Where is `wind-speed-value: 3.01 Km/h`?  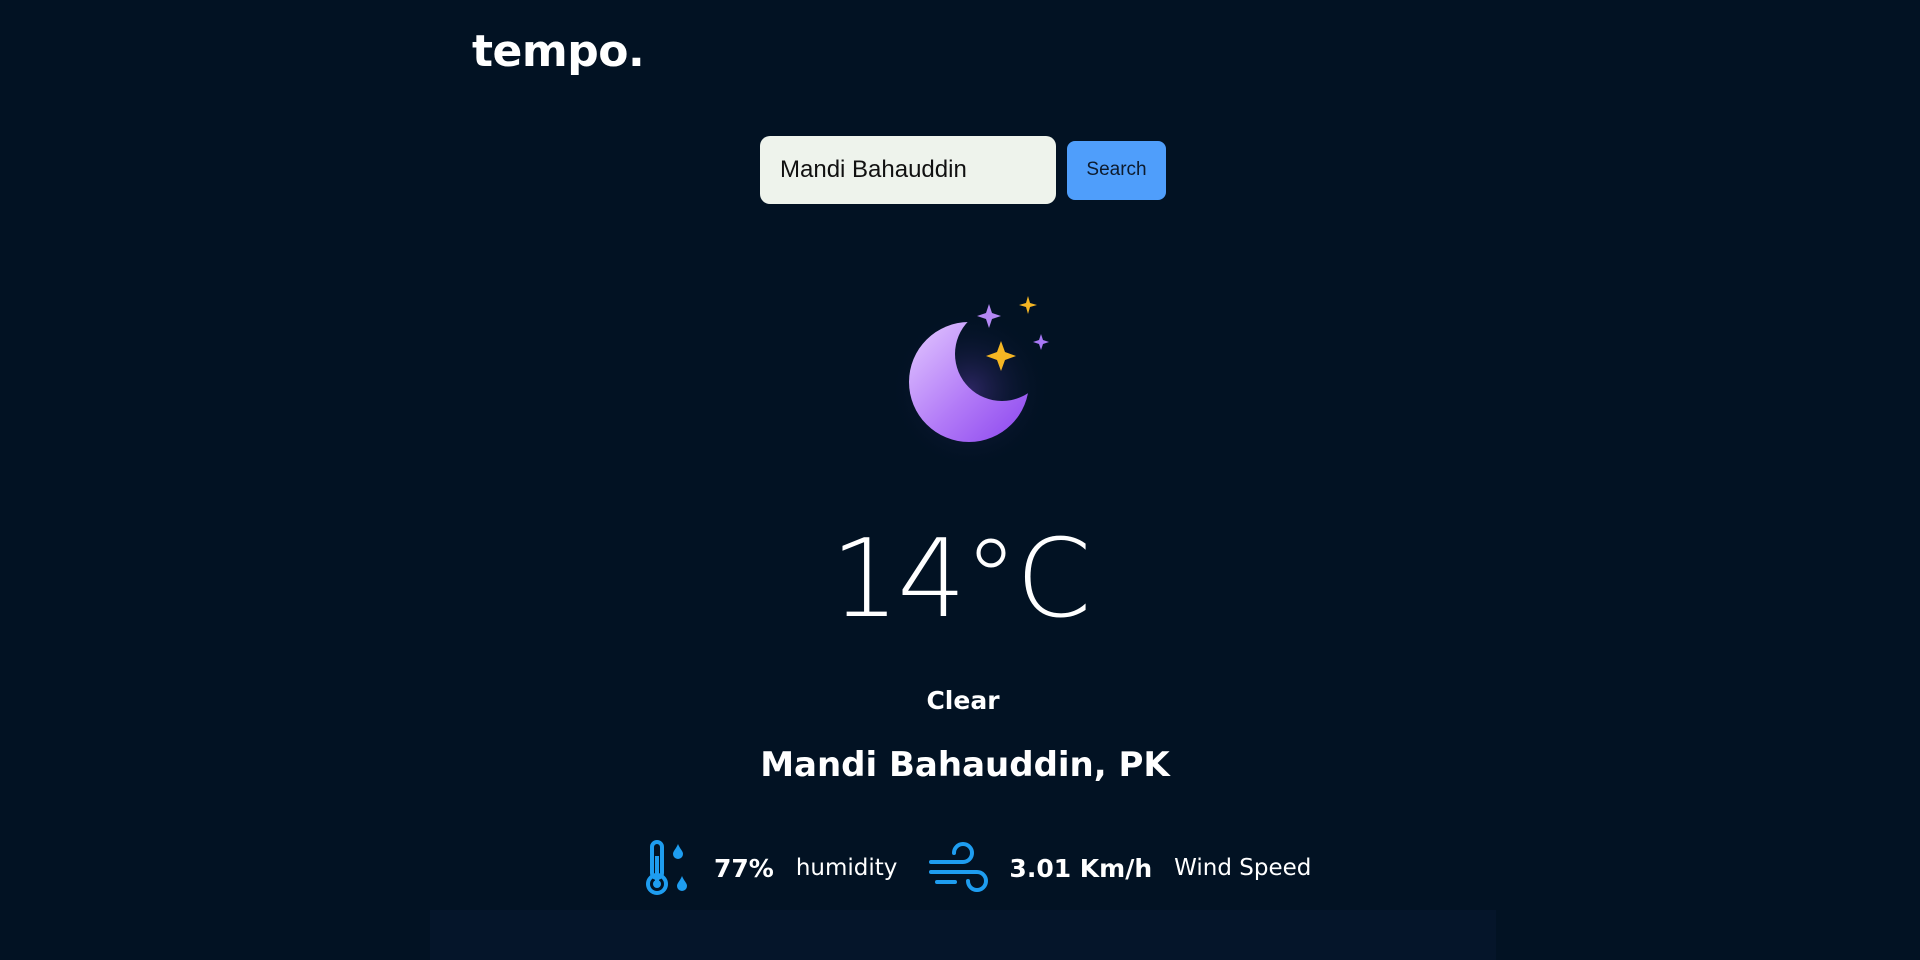
wind-speed-value: 3.01 Km/h is located at coordinates (1081, 868).